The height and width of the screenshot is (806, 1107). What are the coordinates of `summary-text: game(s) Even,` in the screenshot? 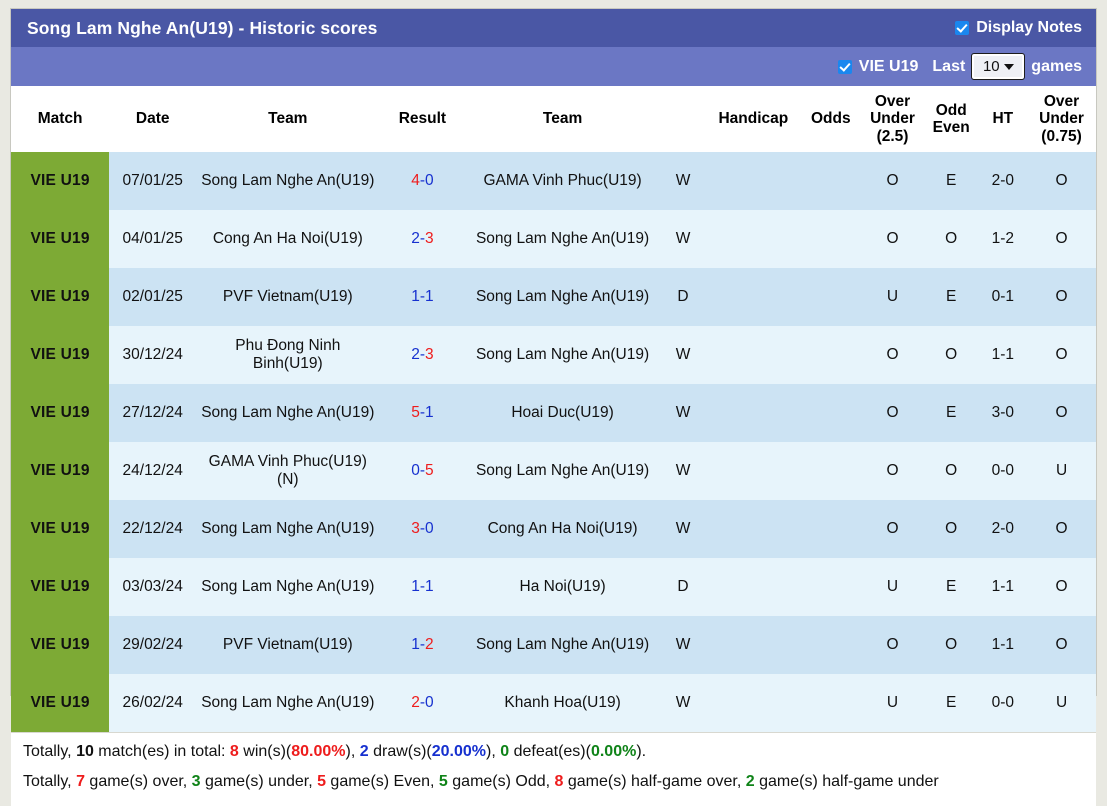 It's located at (382, 781).